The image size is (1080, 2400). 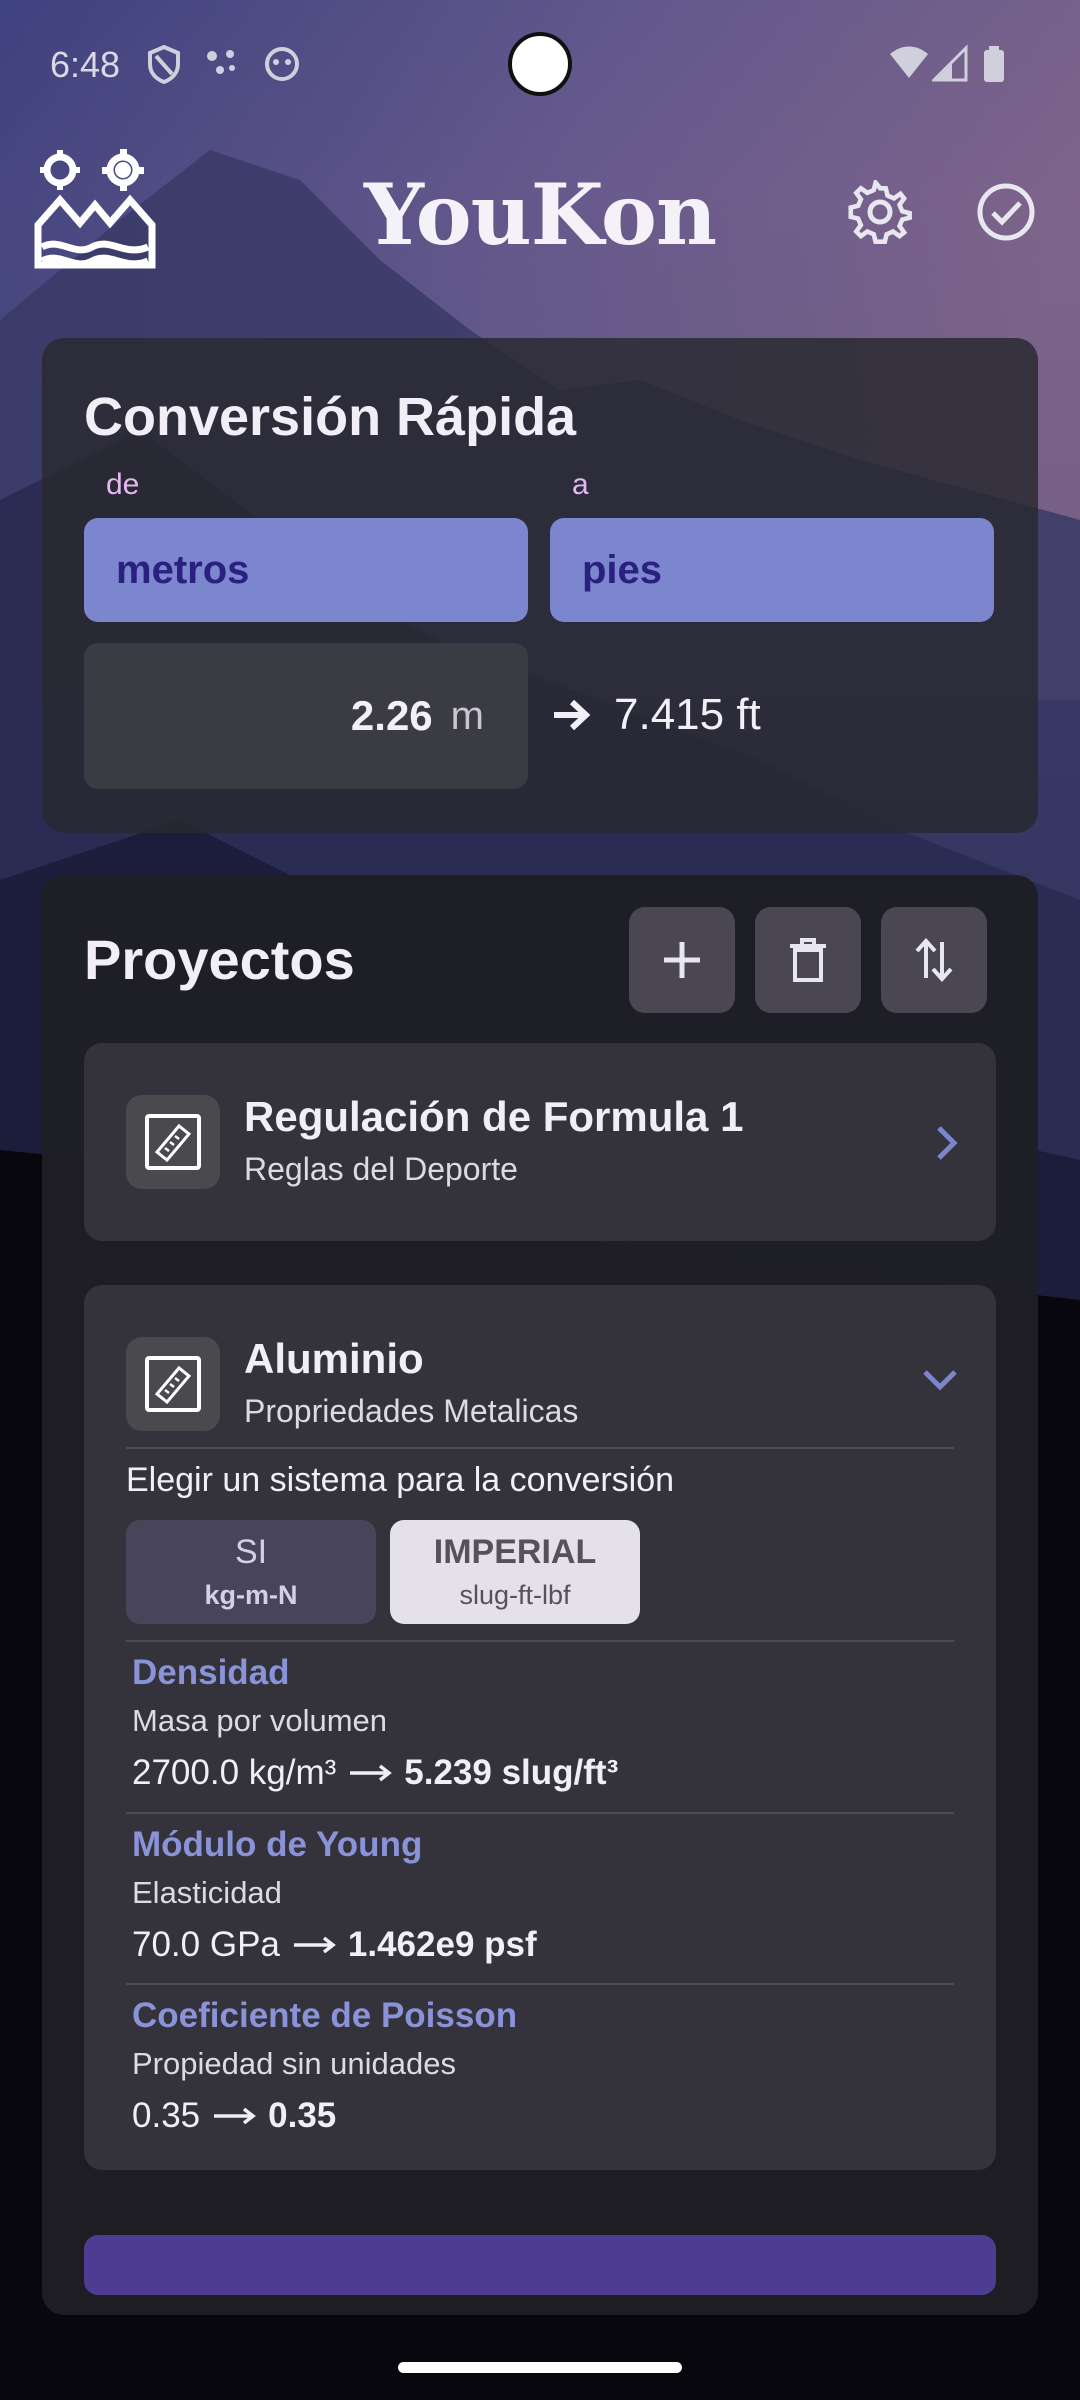 What do you see at coordinates (540, 214) in the screenshot?
I see `app-title: YouKon` at bounding box center [540, 214].